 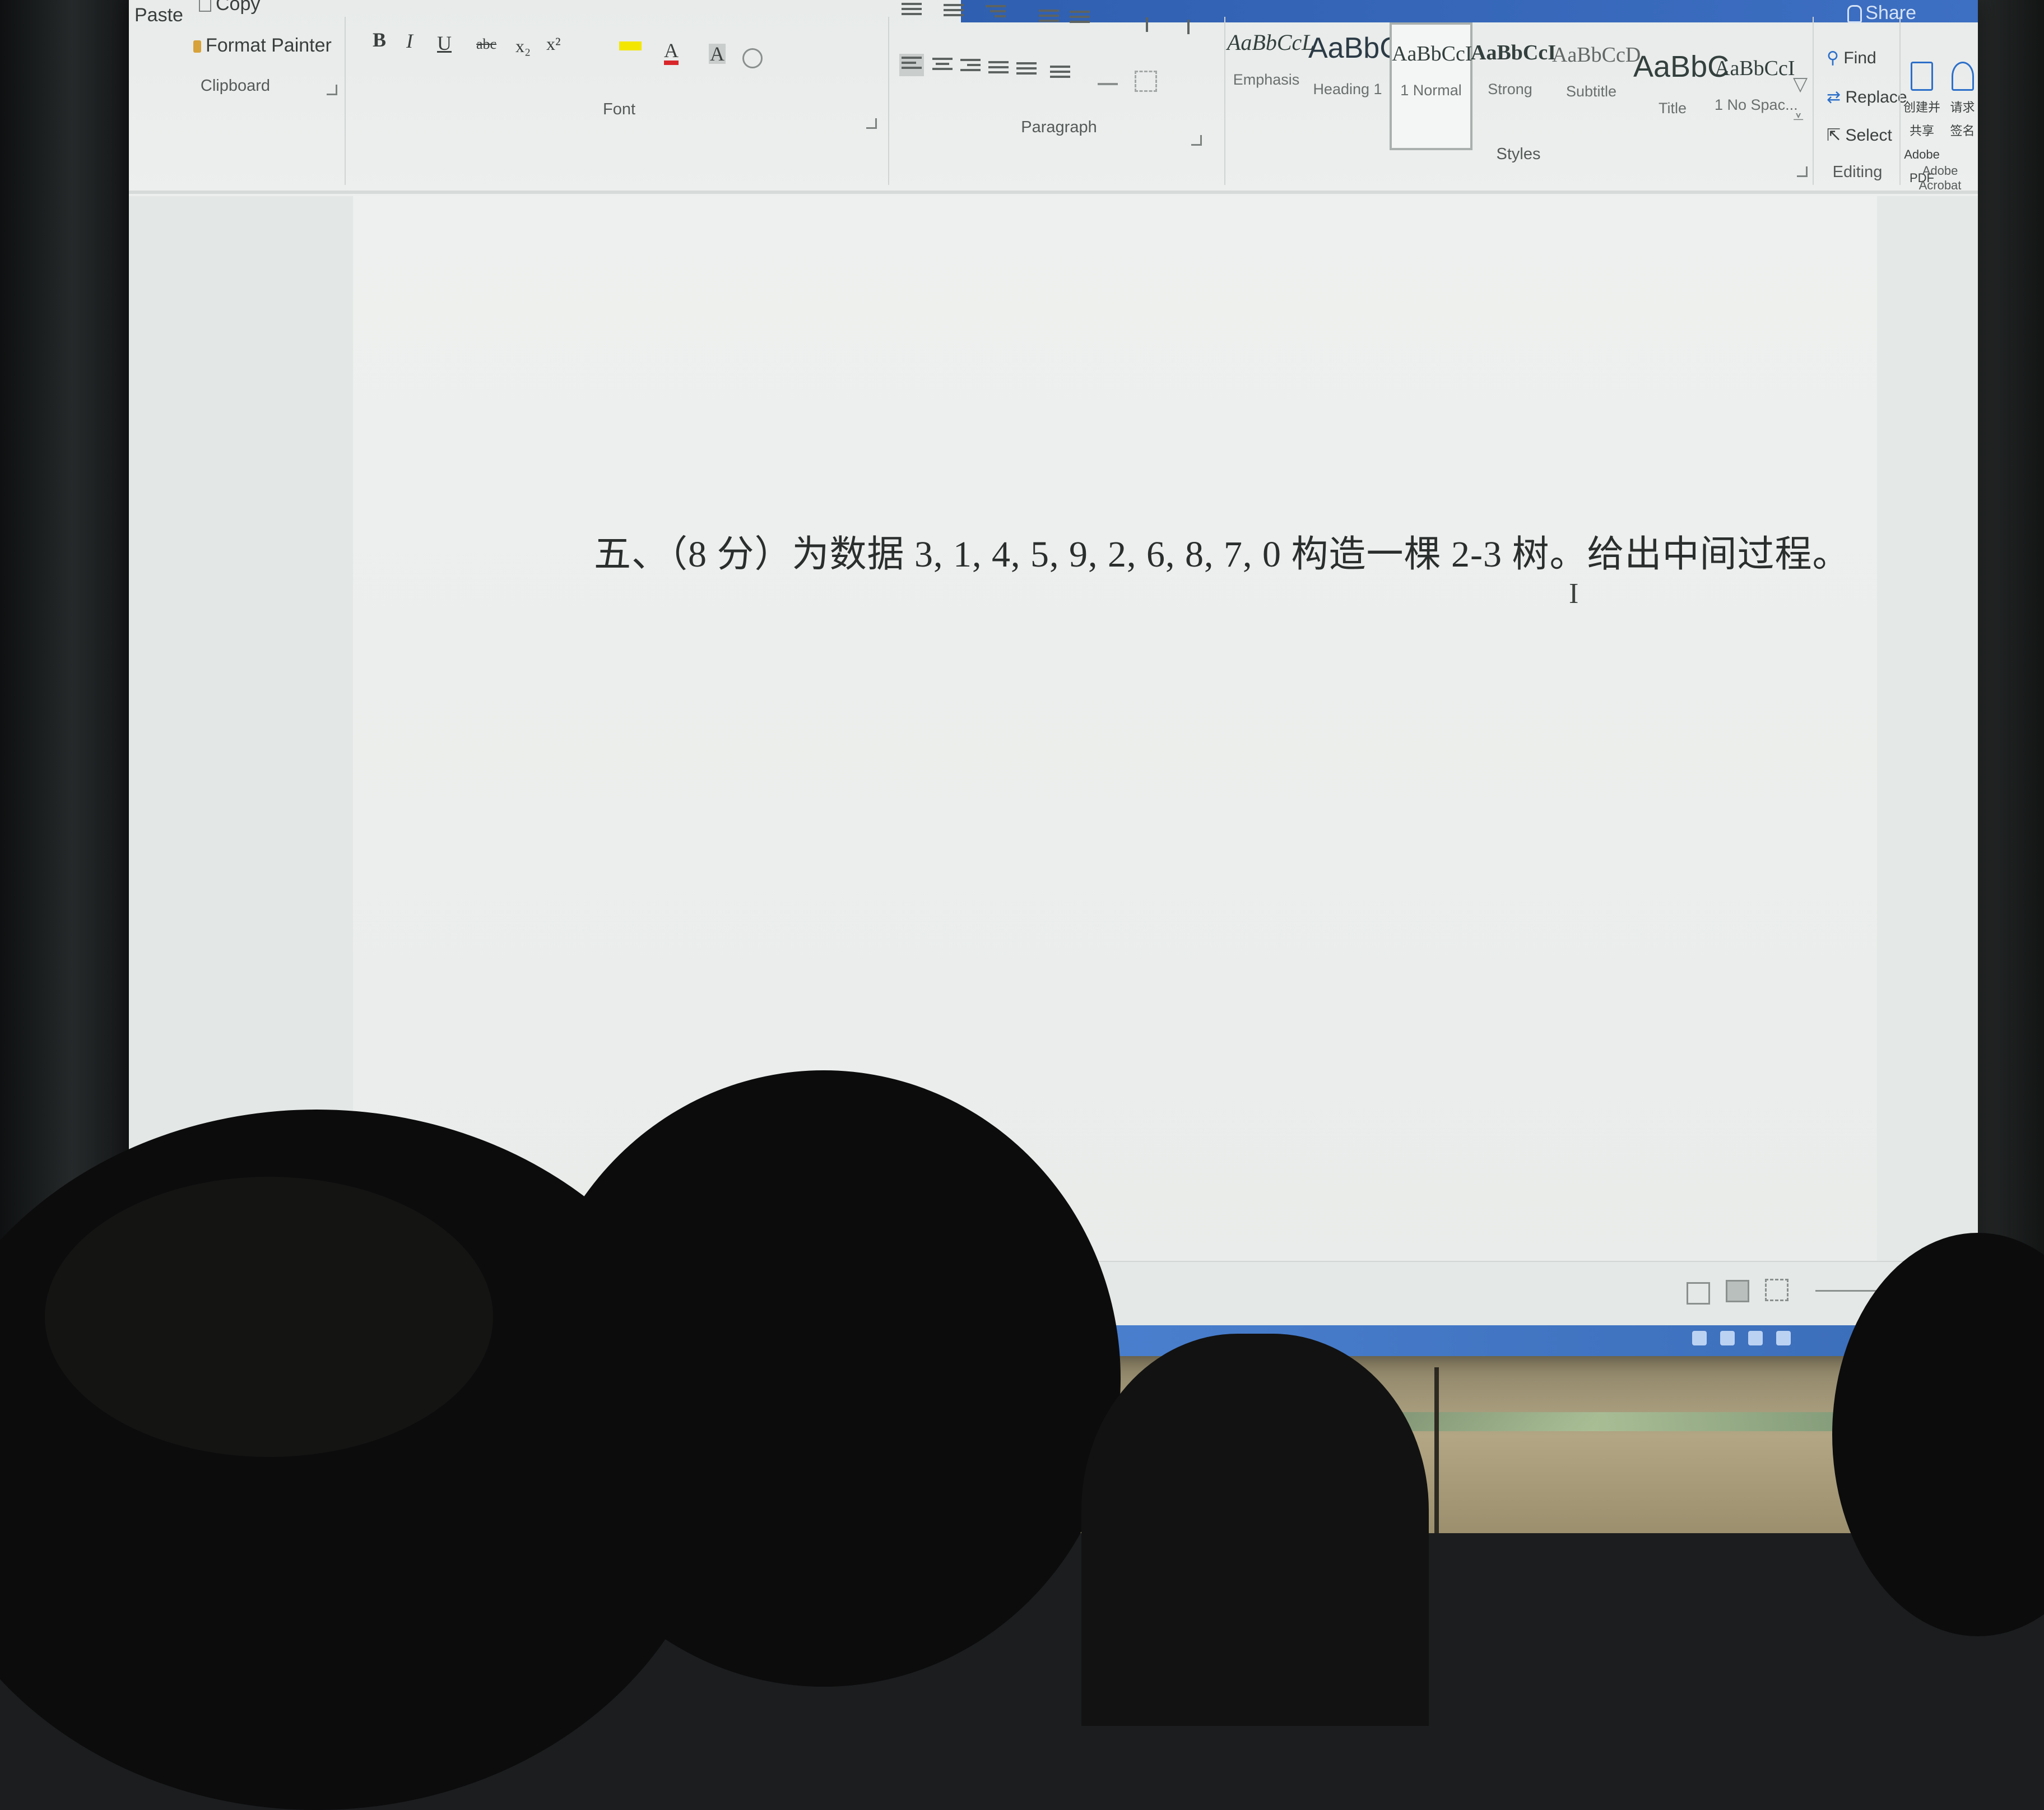 What do you see at coordinates (1270, 42) in the screenshot?
I see `style-sample: AaBbCcL` at bounding box center [1270, 42].